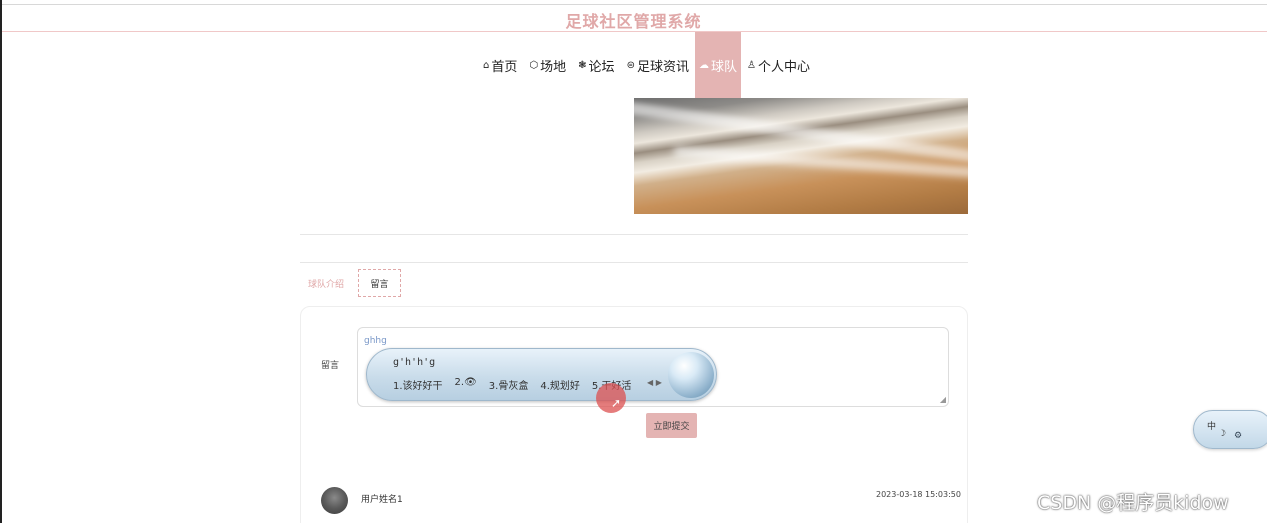 Image resolution: width=1267 pixels, height=523 pixels. I want to click on snowflake-icon: ❃, so click(582, 65).